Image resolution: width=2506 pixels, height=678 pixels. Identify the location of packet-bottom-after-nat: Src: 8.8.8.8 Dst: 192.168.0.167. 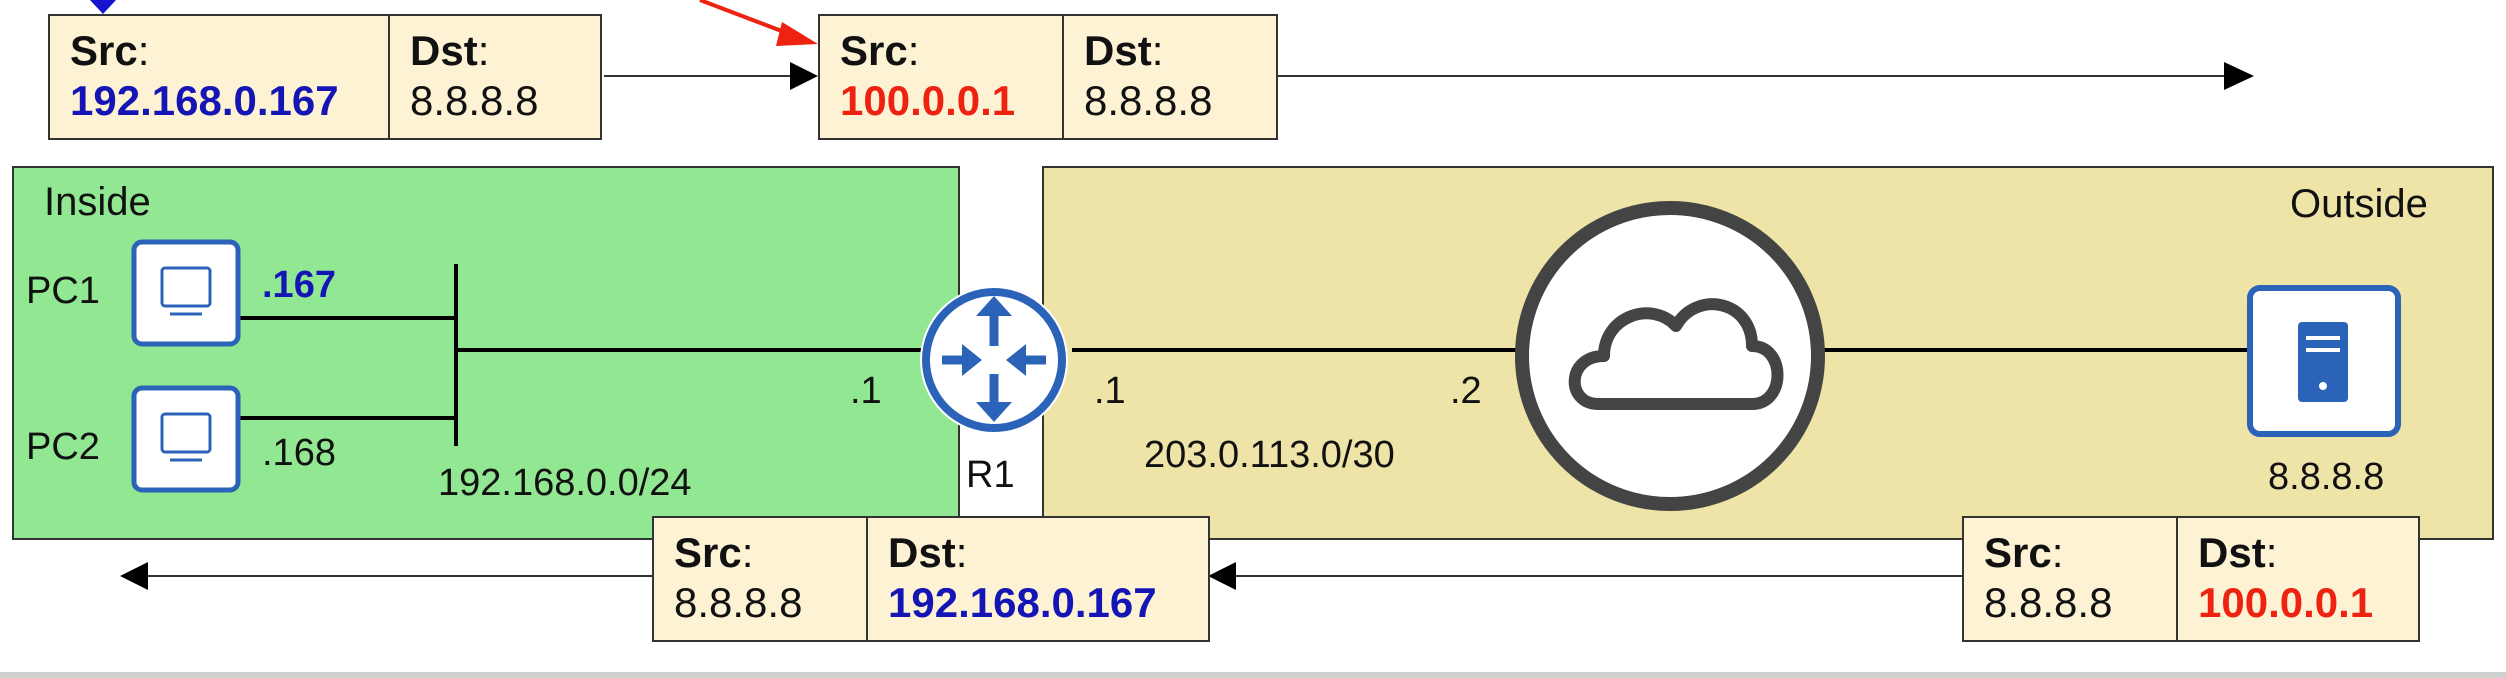
(931, 579).